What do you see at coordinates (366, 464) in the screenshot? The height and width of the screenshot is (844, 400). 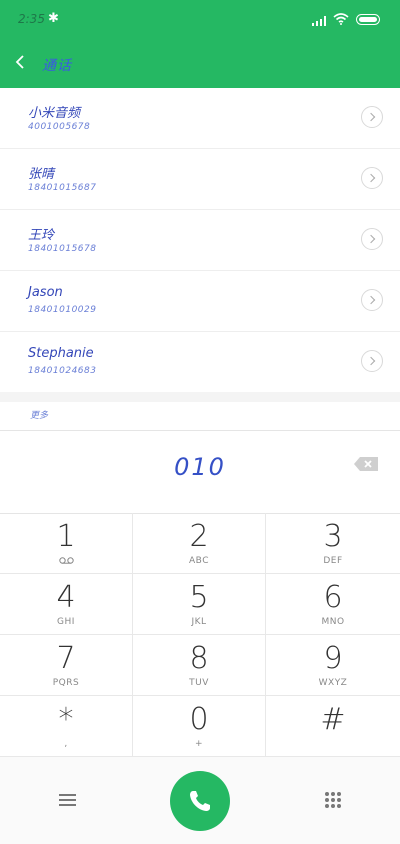 I see `backspace-icon` at bounding box center [366, 464].